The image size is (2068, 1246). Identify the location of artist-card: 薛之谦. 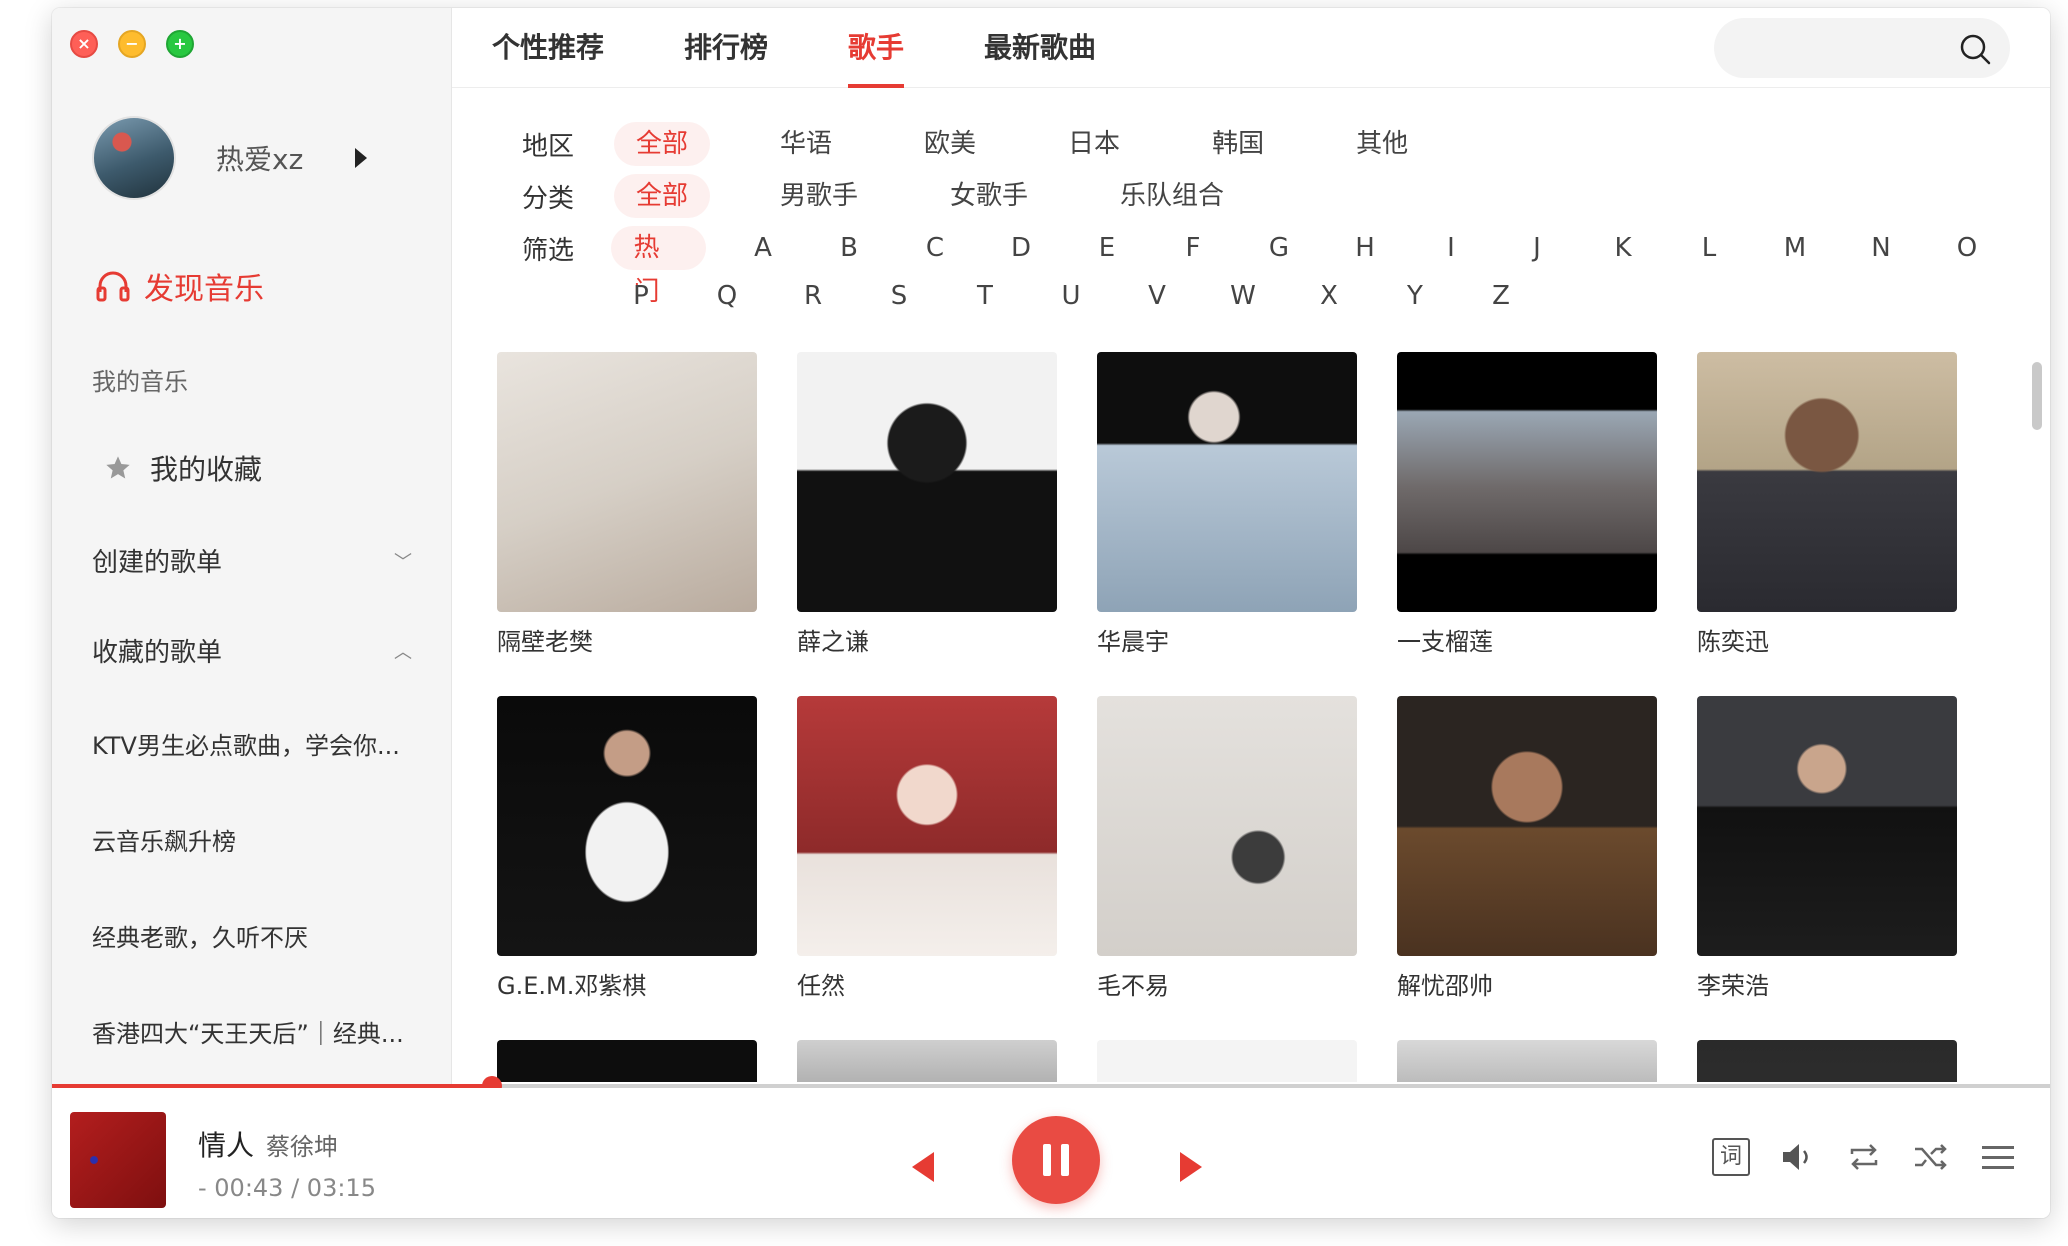
(927, 504).